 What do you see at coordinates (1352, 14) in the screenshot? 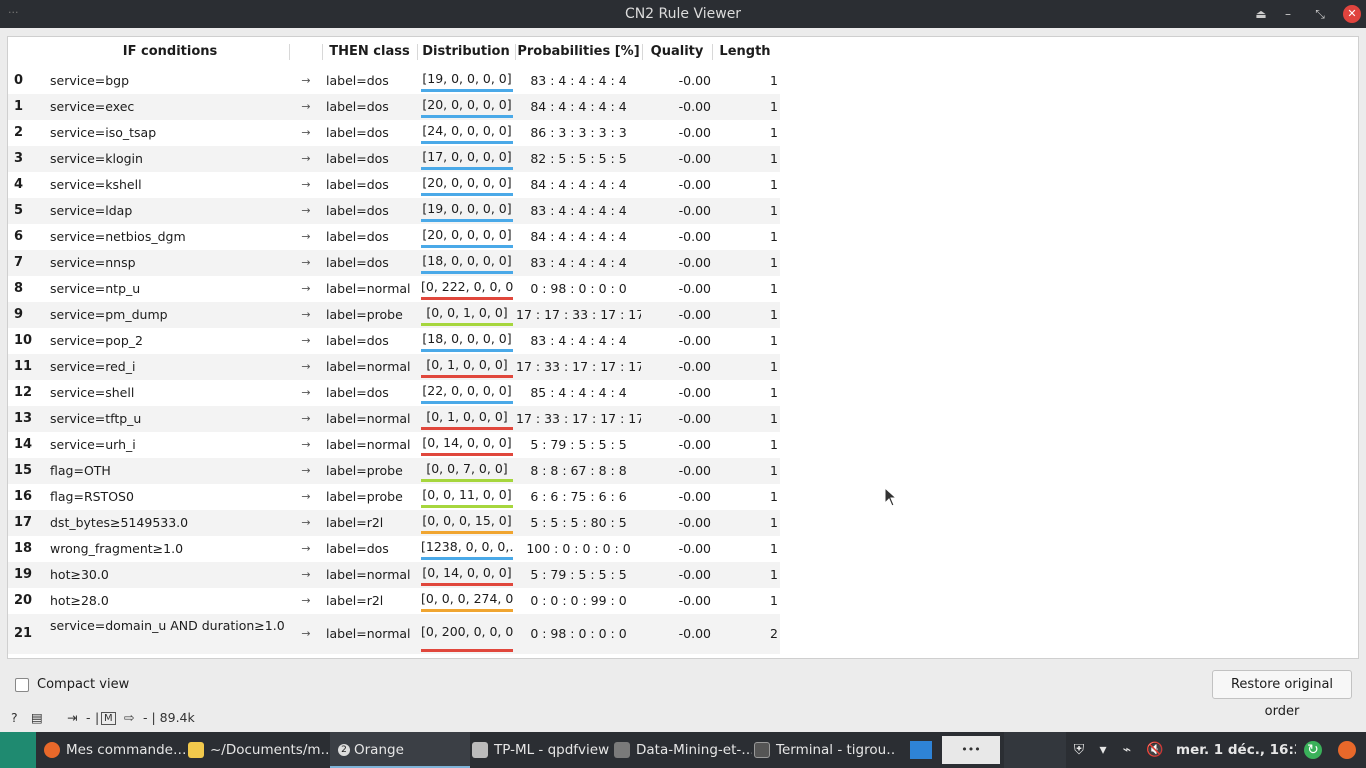
I see `close-icon: ✕` at bounding box center [1352, 14].